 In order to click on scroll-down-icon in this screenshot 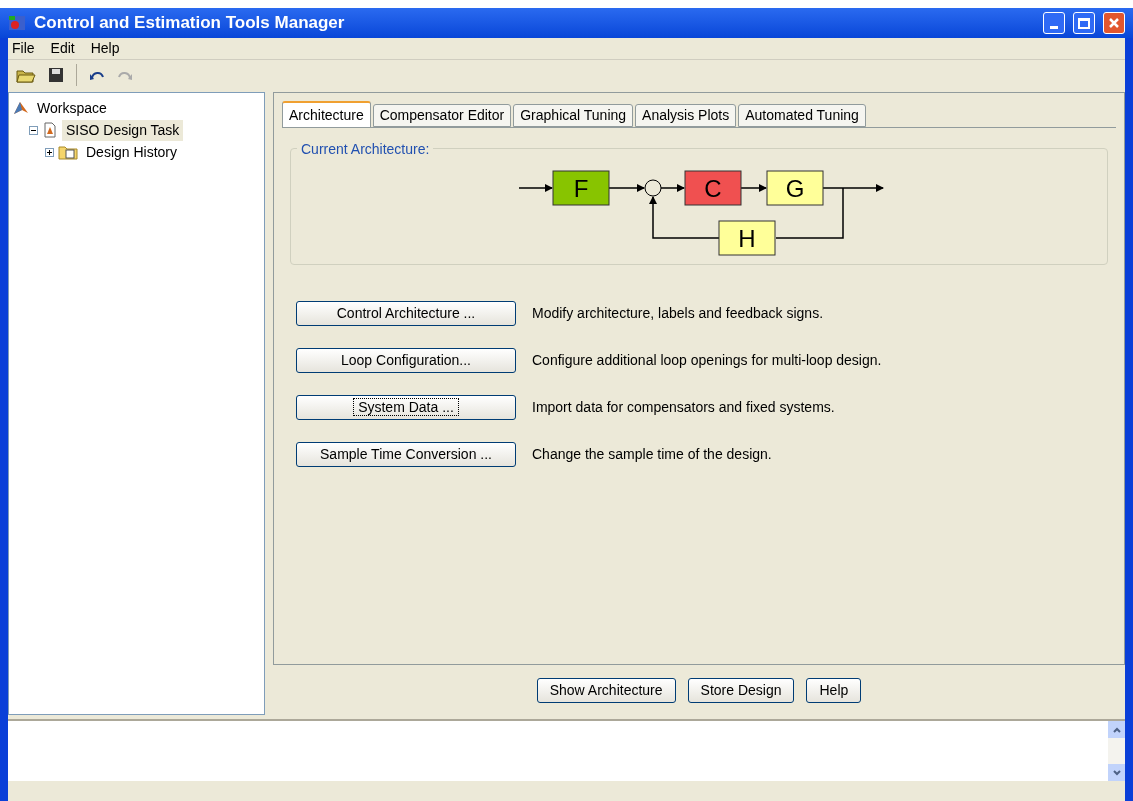, I will do `click(1116, 772)`.